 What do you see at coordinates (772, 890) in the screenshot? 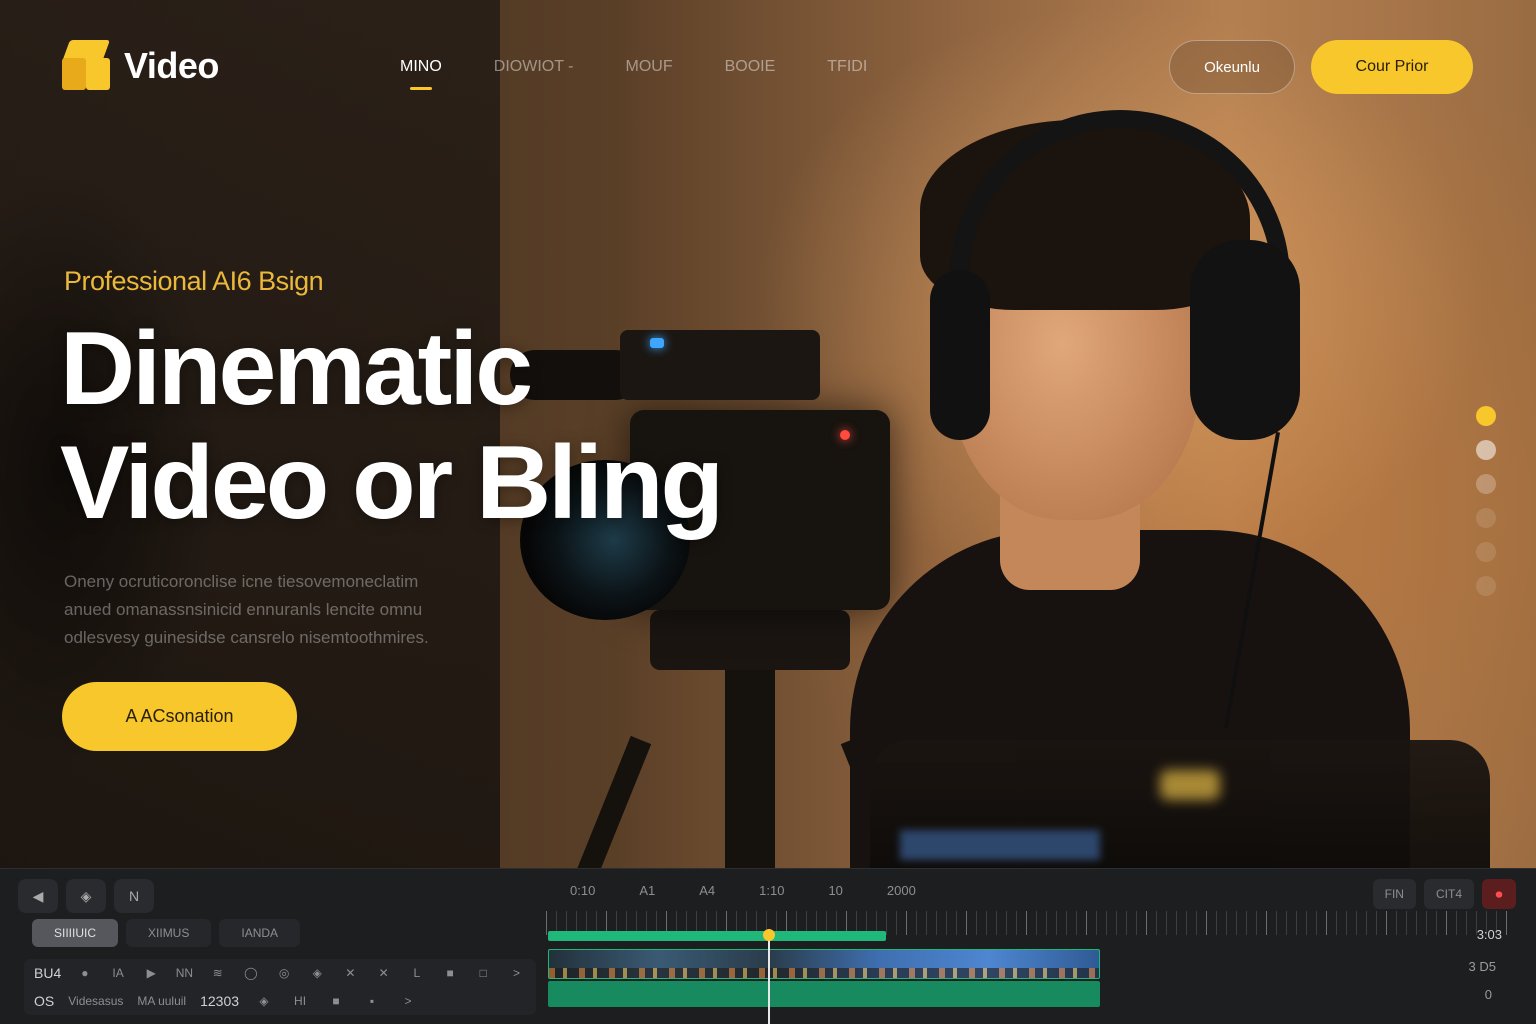
I see `ruler-label: 1:10` at bounding box center [772, 890].